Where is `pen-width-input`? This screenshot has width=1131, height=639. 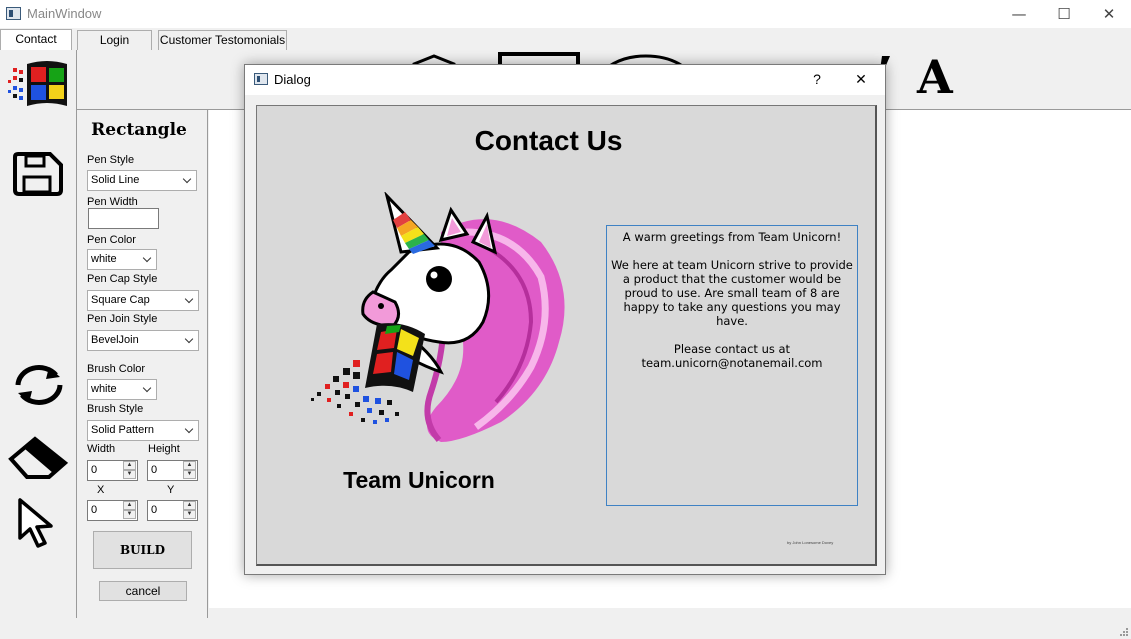 pen-width-input is located at coordinates (123, 218).